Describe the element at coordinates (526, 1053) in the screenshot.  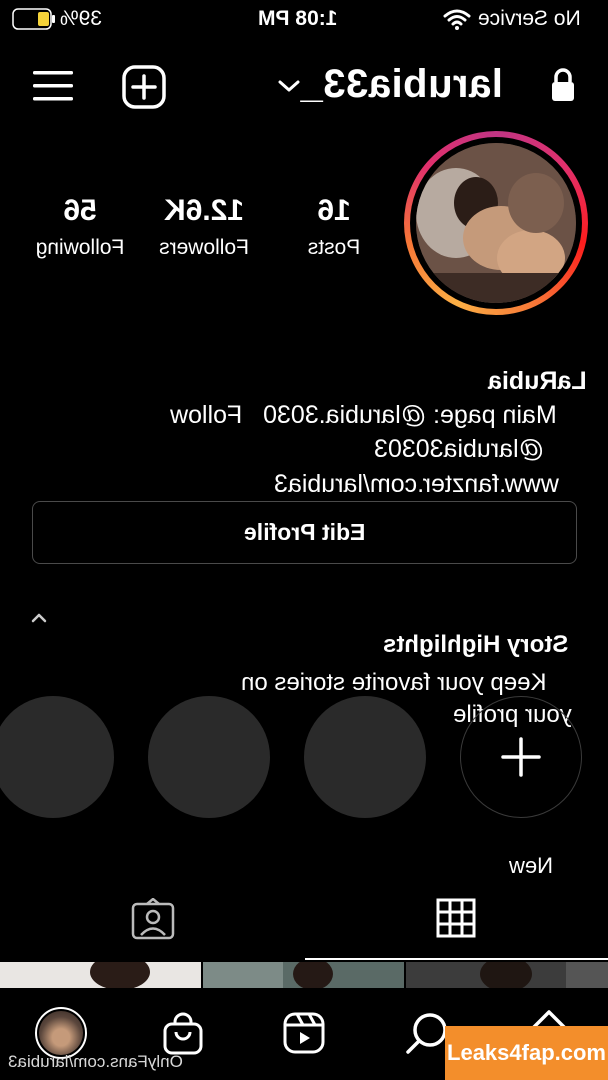
I see `leaks4fap-watermark: Leaks4fap.com` at that location.